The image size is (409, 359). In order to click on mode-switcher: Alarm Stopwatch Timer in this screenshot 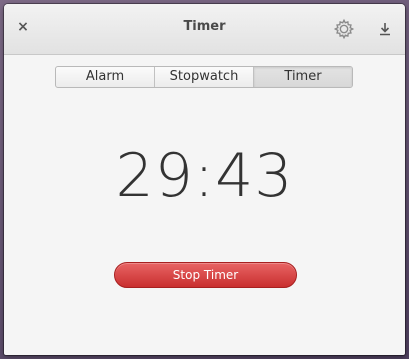, I will do `click(204, 77)`.